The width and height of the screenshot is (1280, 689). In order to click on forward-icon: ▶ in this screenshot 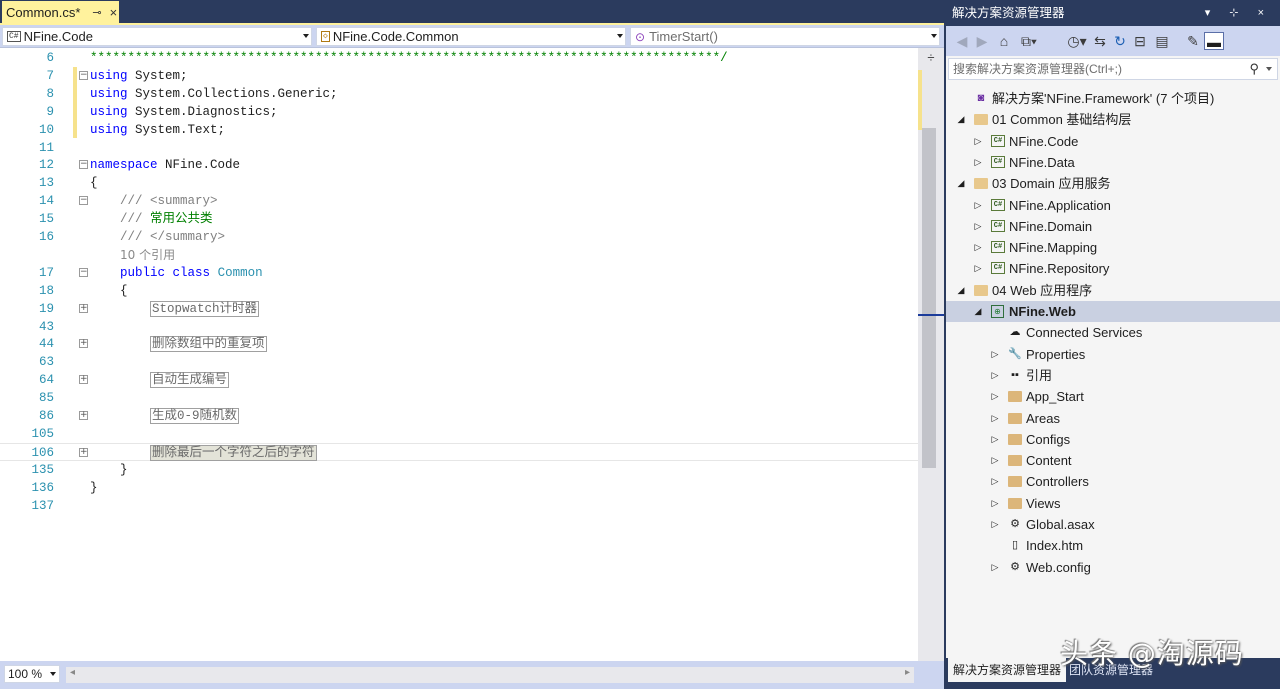, I will do `click(982, 41)`.